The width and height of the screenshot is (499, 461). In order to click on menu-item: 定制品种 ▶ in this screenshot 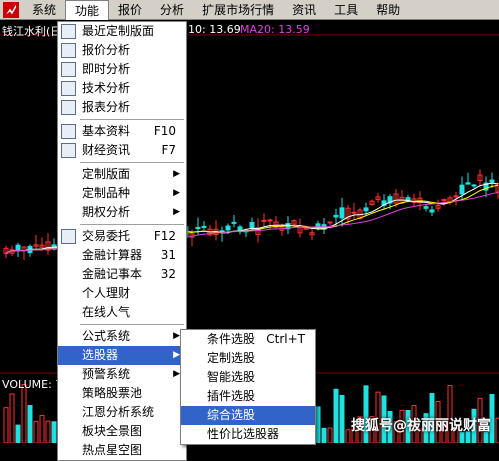, I will do `click(122, 193)`.